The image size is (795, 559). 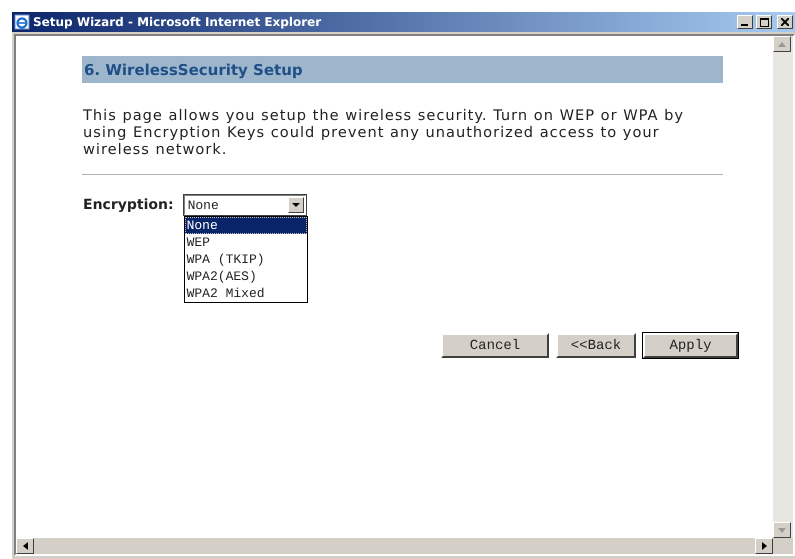 I want to click on window-title: Setup Wizard - Microsoft Internet Explorer, so click(x=177, y=22).